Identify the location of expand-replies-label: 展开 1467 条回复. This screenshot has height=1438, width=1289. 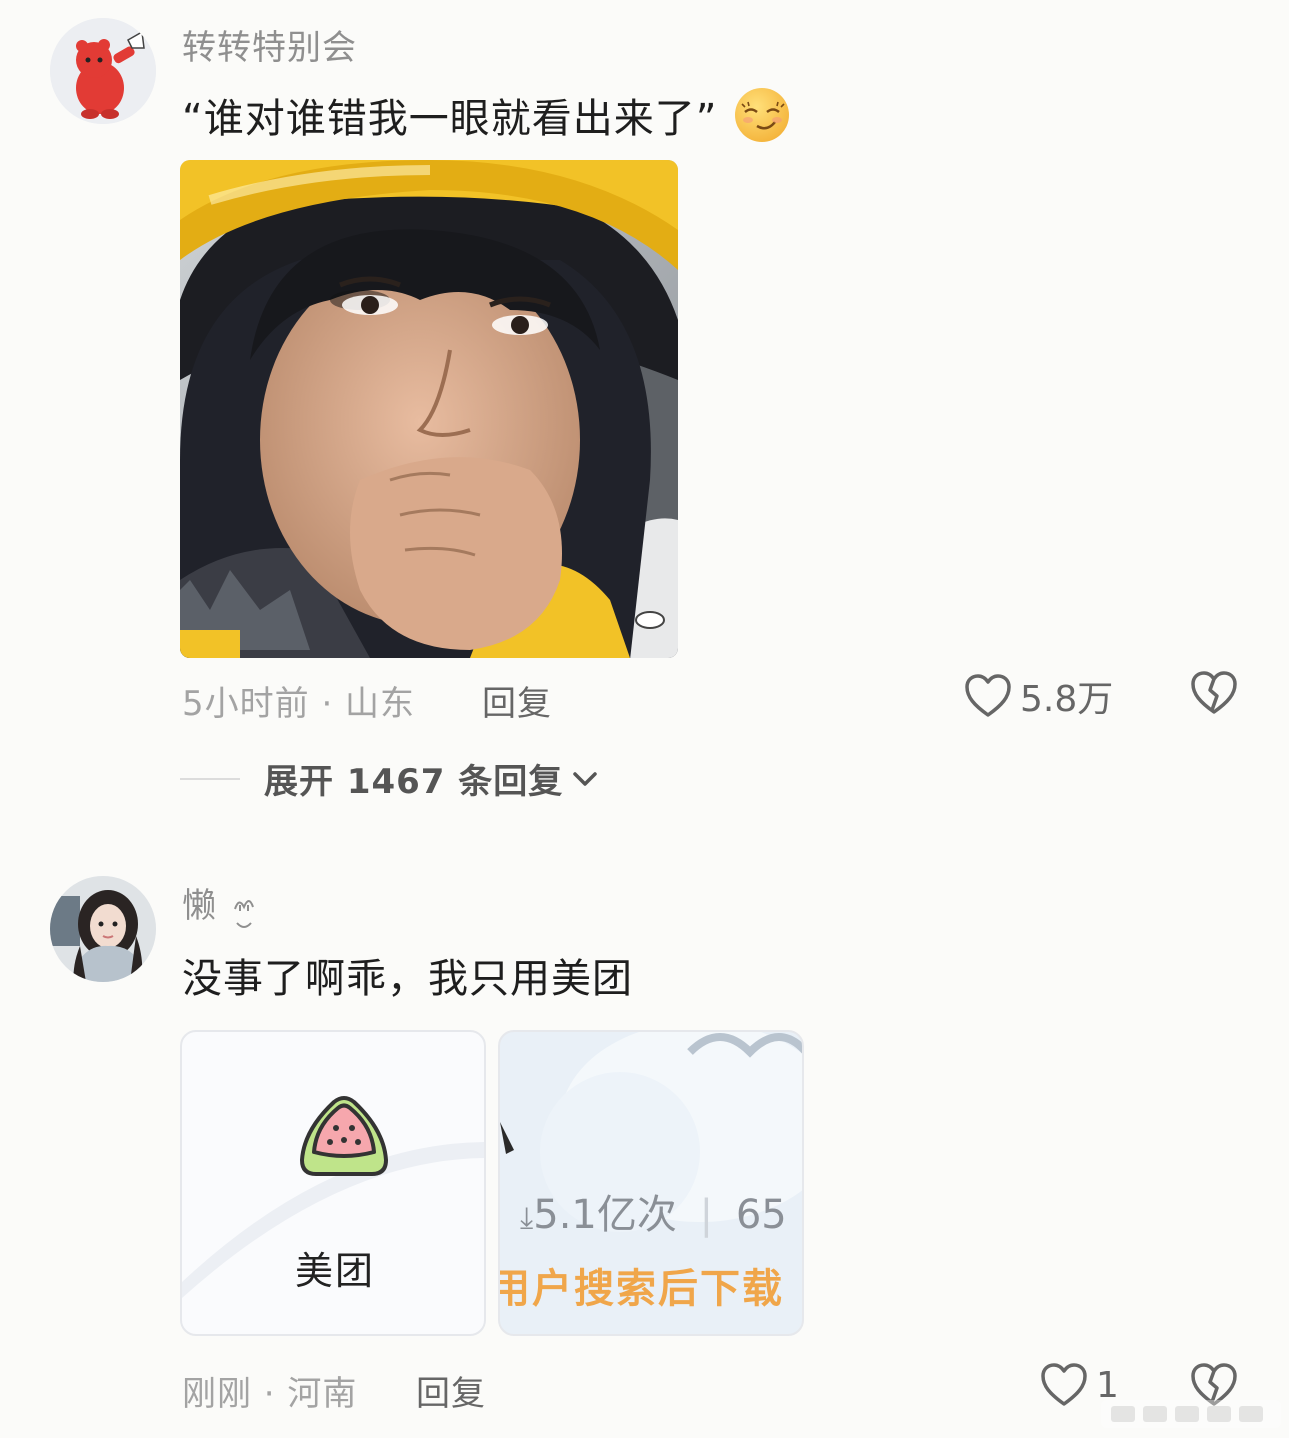
(414, 782).